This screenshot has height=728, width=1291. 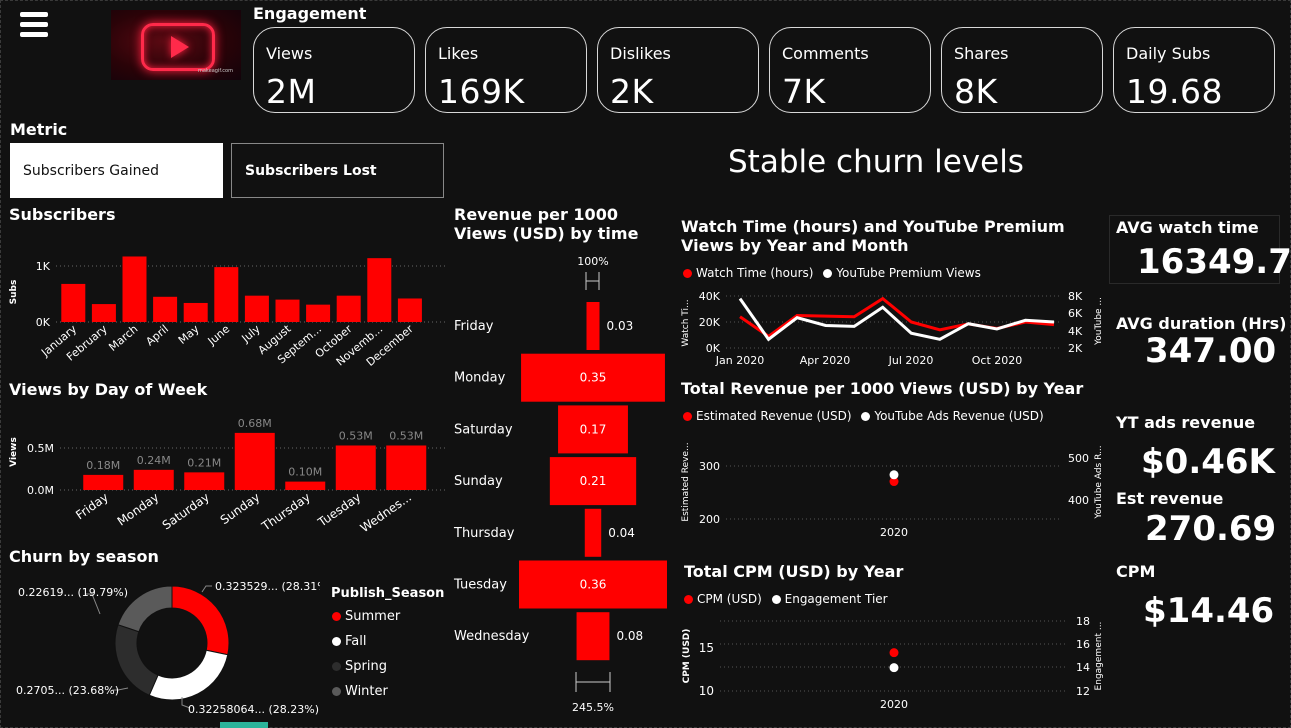 I want to click on y-axis-label: CPM (USD), so click(x=687, y=656).